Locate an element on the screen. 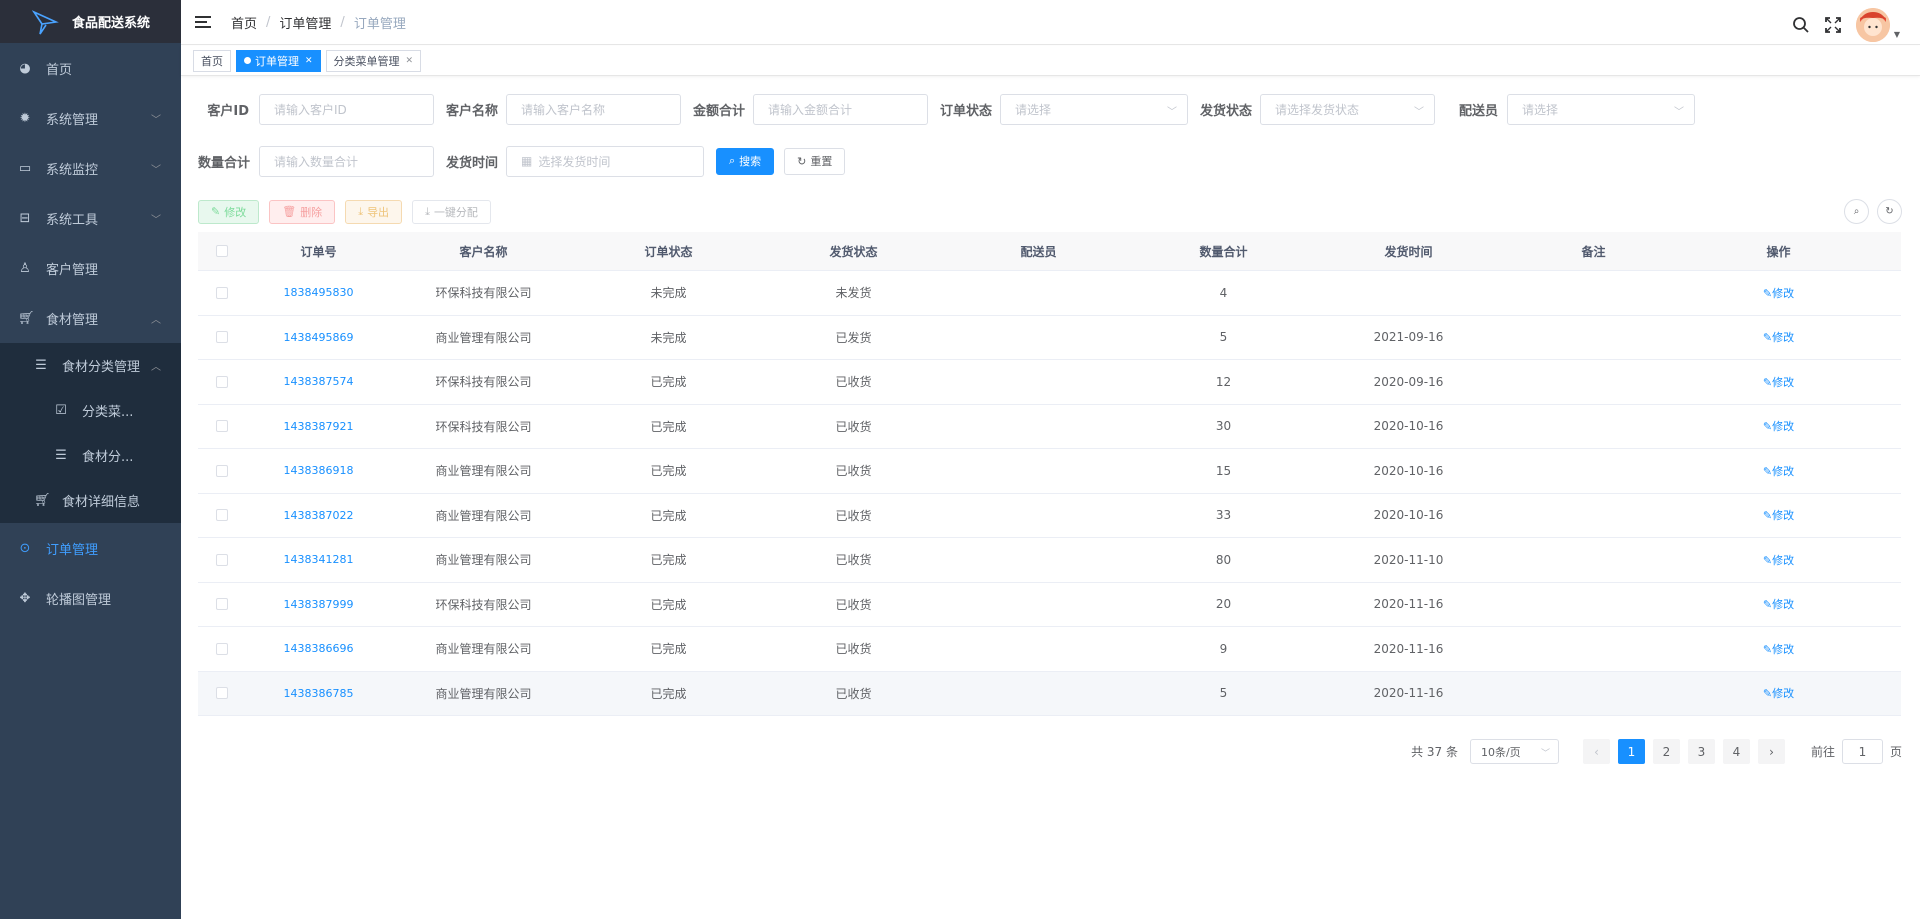  ship-status-select: 请选择发货状态 ﹀ is located at coordinates (1347, 109).